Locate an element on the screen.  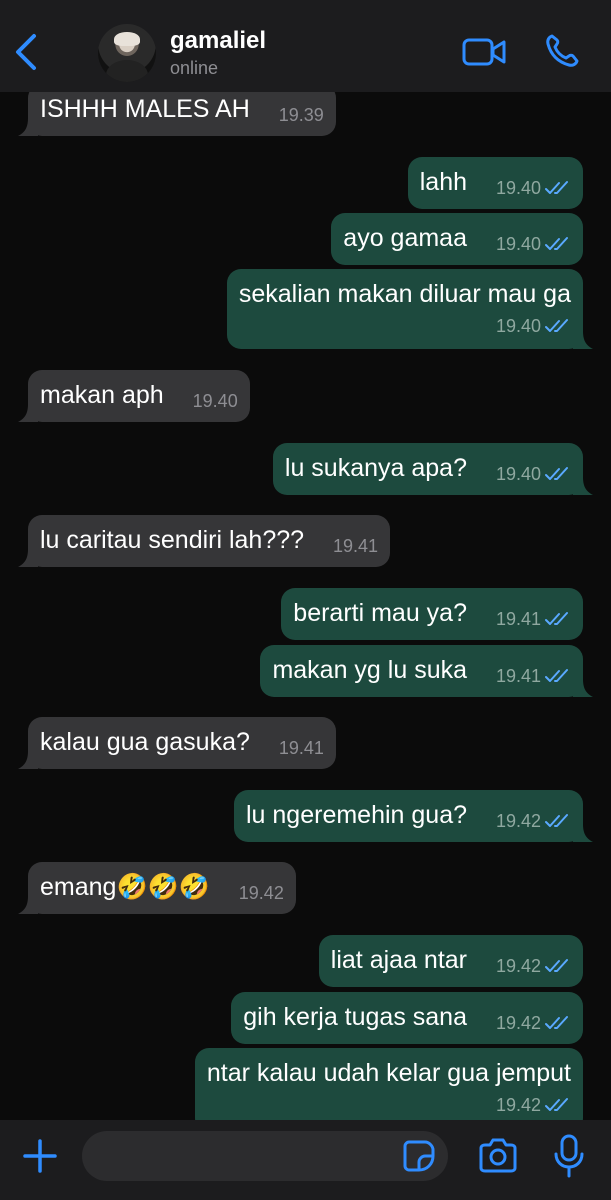
message-text: lu ngeremehin gua? is located at coordinates (356, 815).